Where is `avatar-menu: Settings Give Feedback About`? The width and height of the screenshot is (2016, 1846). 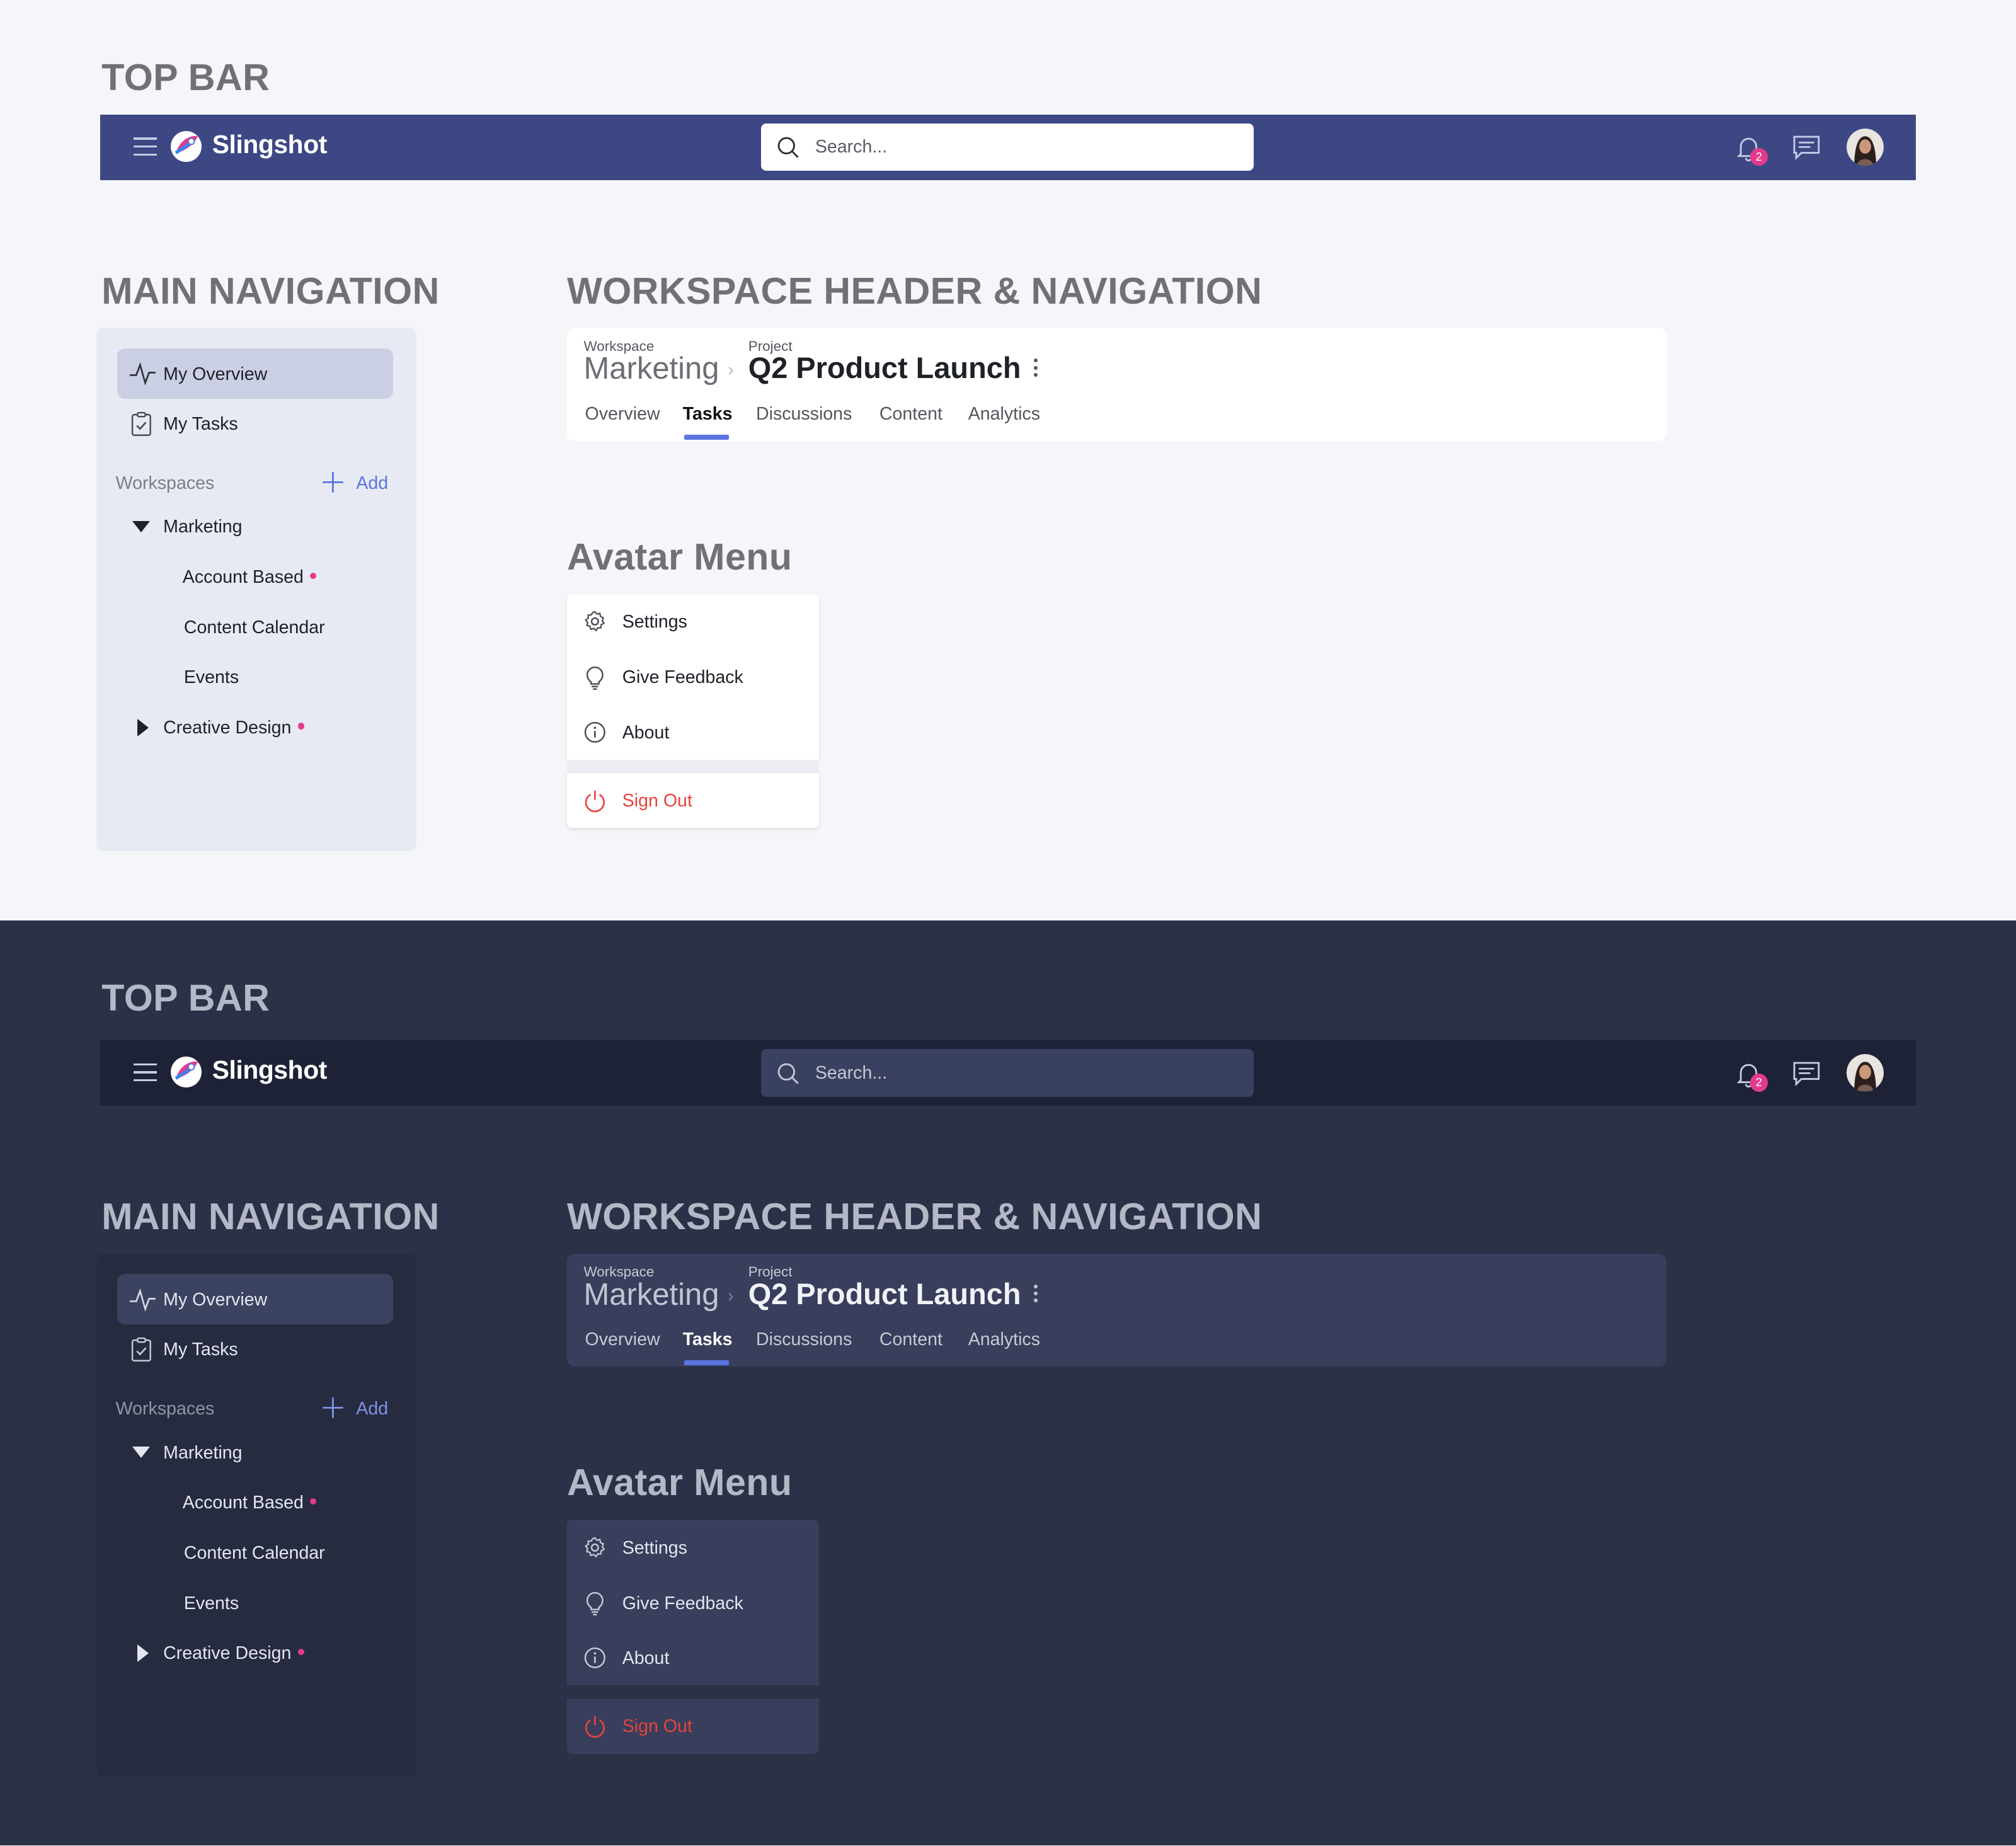 avatar-menu: Settings Give Feedback About is located at coordinates (692, 677).